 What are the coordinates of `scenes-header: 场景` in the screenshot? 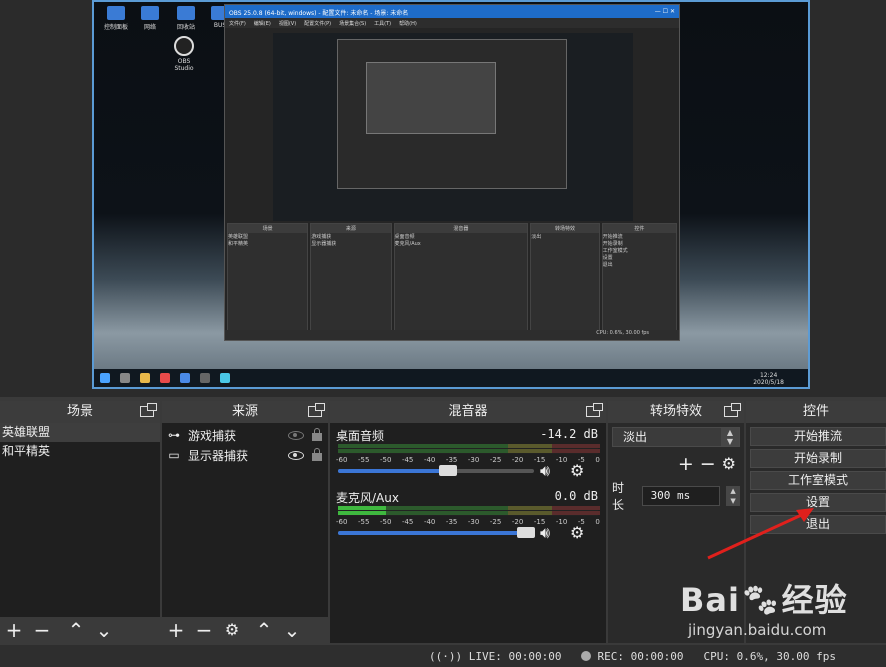 It's located at (80, 412).